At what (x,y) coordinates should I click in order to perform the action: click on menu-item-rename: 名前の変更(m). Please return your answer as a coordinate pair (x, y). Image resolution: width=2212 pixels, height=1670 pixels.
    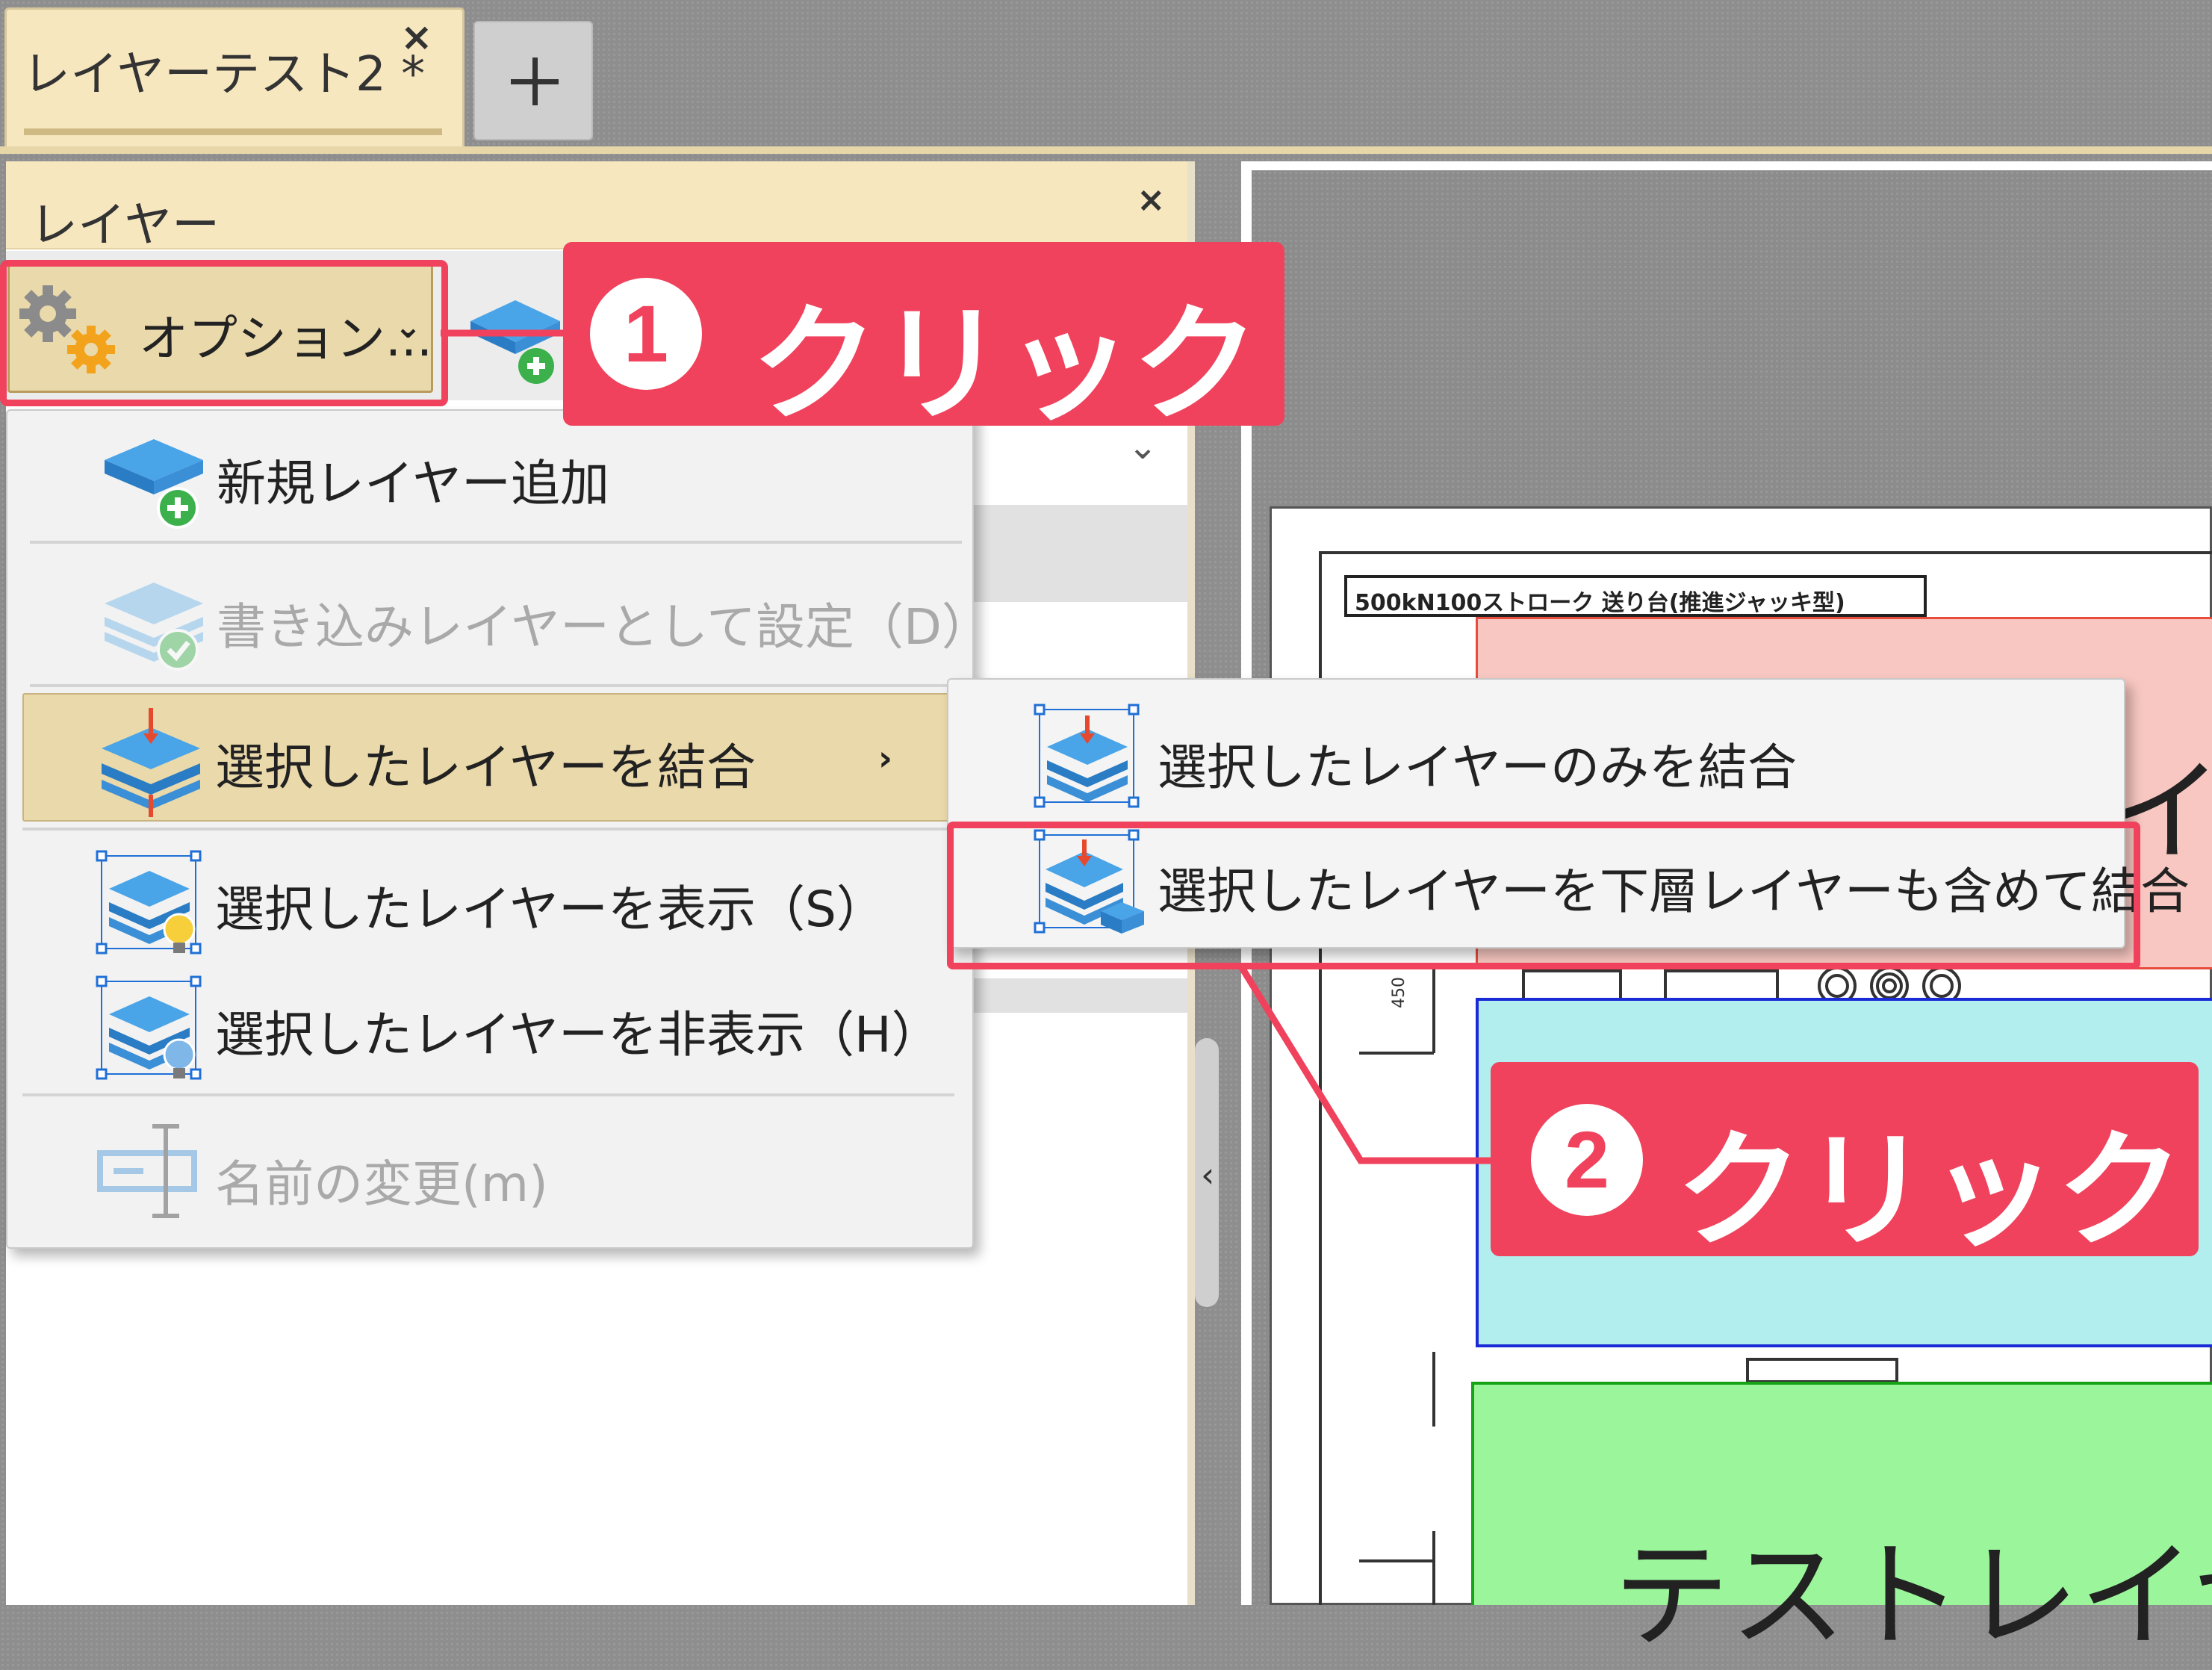
    Looking at the image, I should click on (381, 1184).